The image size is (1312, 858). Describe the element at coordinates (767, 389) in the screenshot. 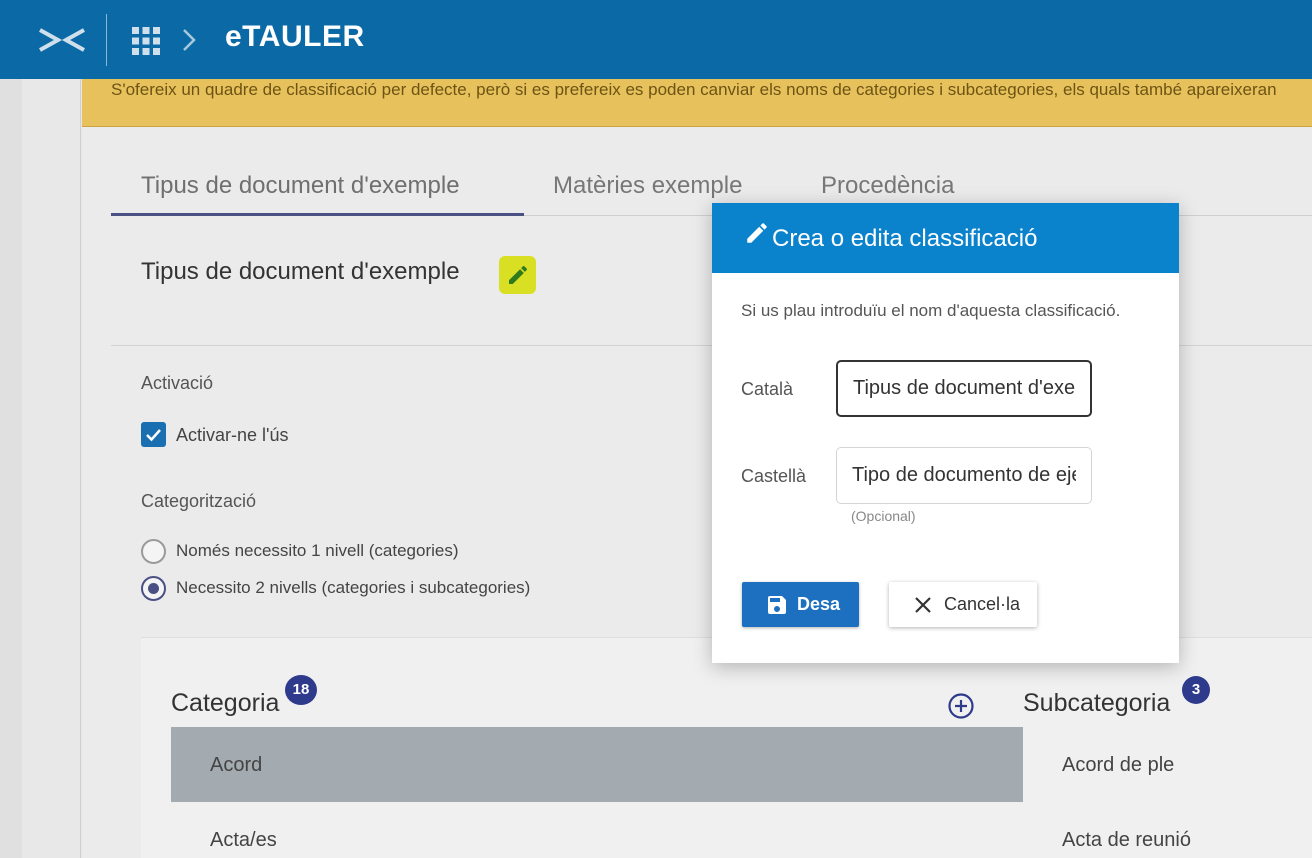

I see `catalan-field-label: Català` at that location.